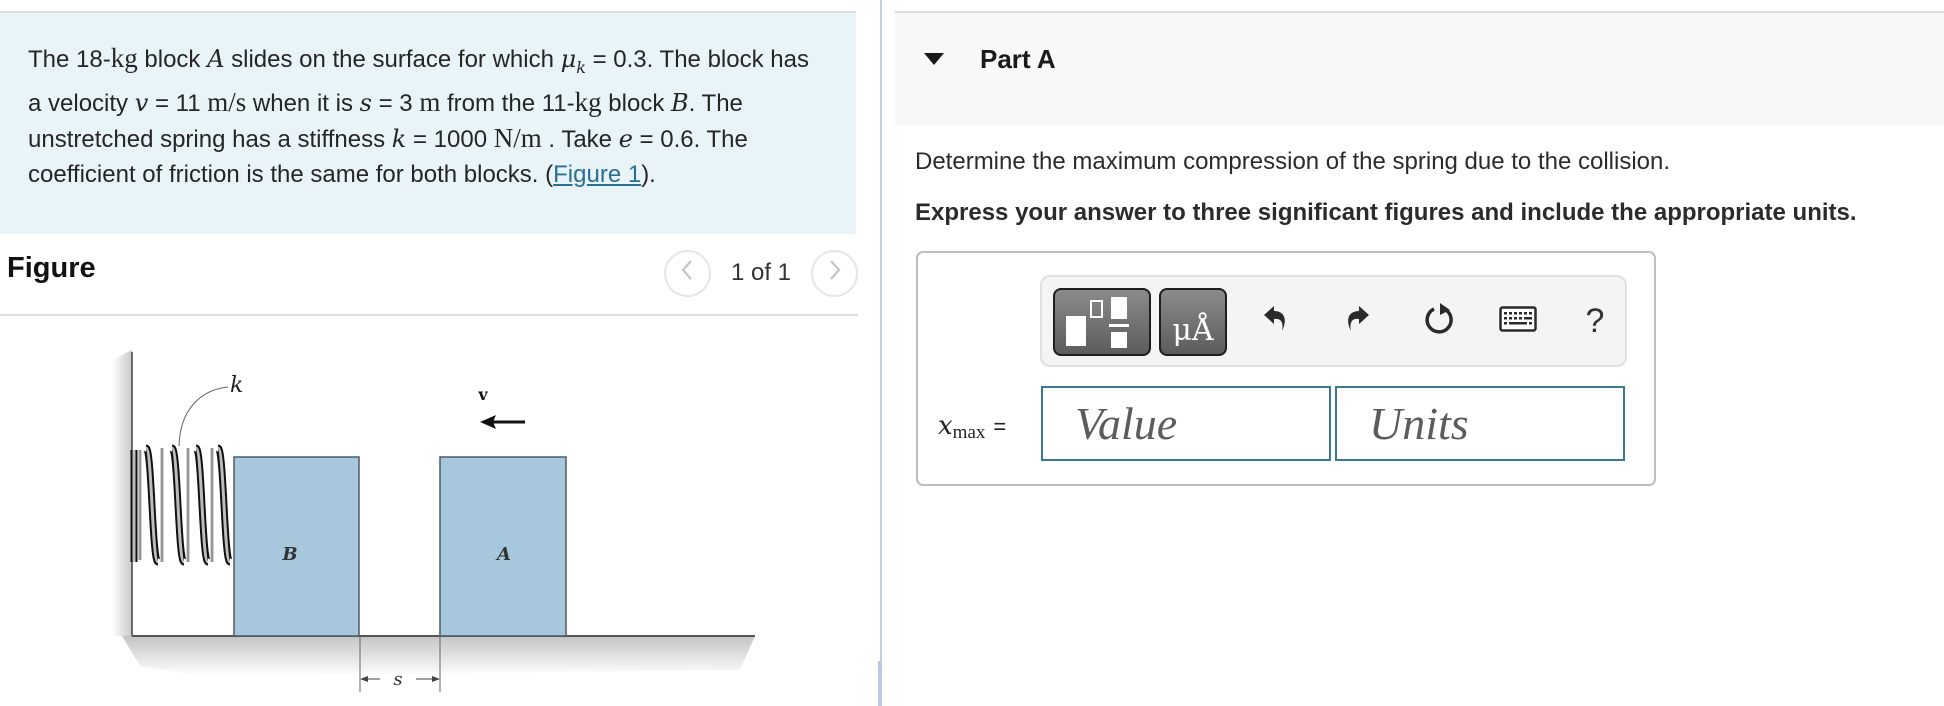 This screenshot has width=1944, height=706. I want to click on keyboard-icon, so click(1518, 321).